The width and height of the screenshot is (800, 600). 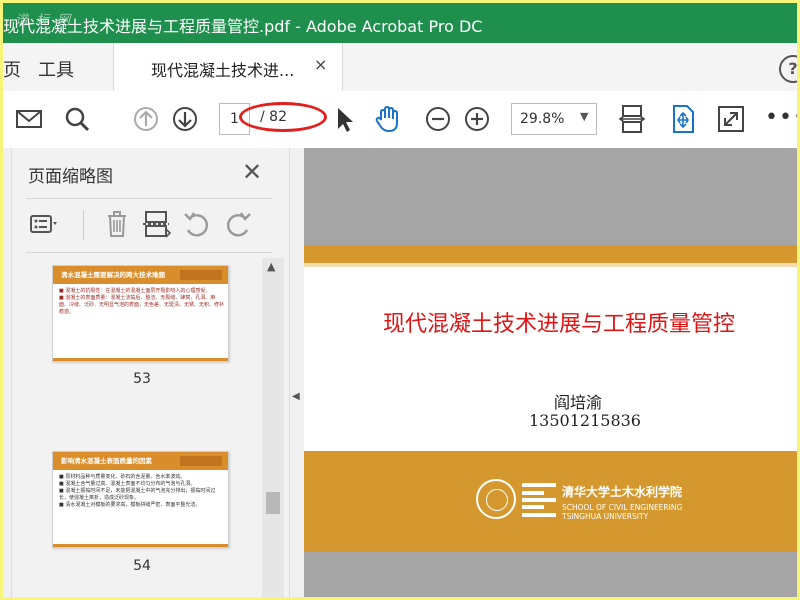 I want to click on search-icon, so click(x=77, y=119).